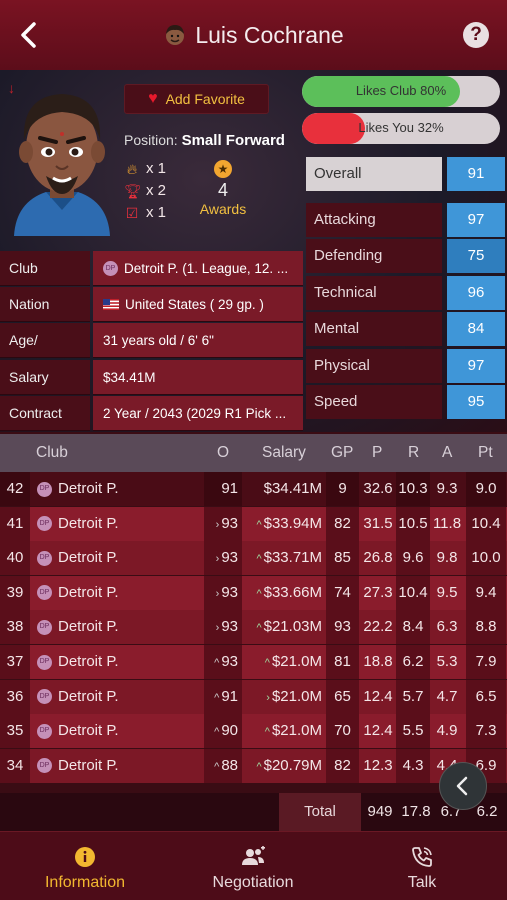 Image resolution: width=507 pixels, height=900 pixels. Describe the element at coordinates (253, 627) in the screenshot. I see `career-row: 38 DP Detroit P. › 93 ^ $21.03M 93 22.2 8.4 6.3 8.8` at that location.